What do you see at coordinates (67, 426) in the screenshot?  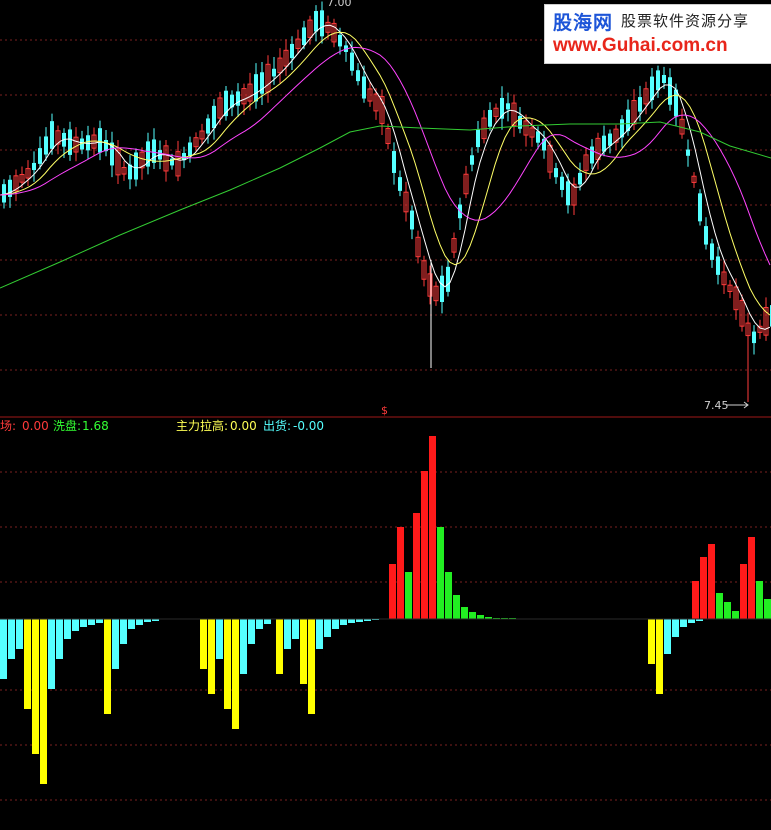 I see `wash-label: 洗盘:` at bounding box center [67, 426].